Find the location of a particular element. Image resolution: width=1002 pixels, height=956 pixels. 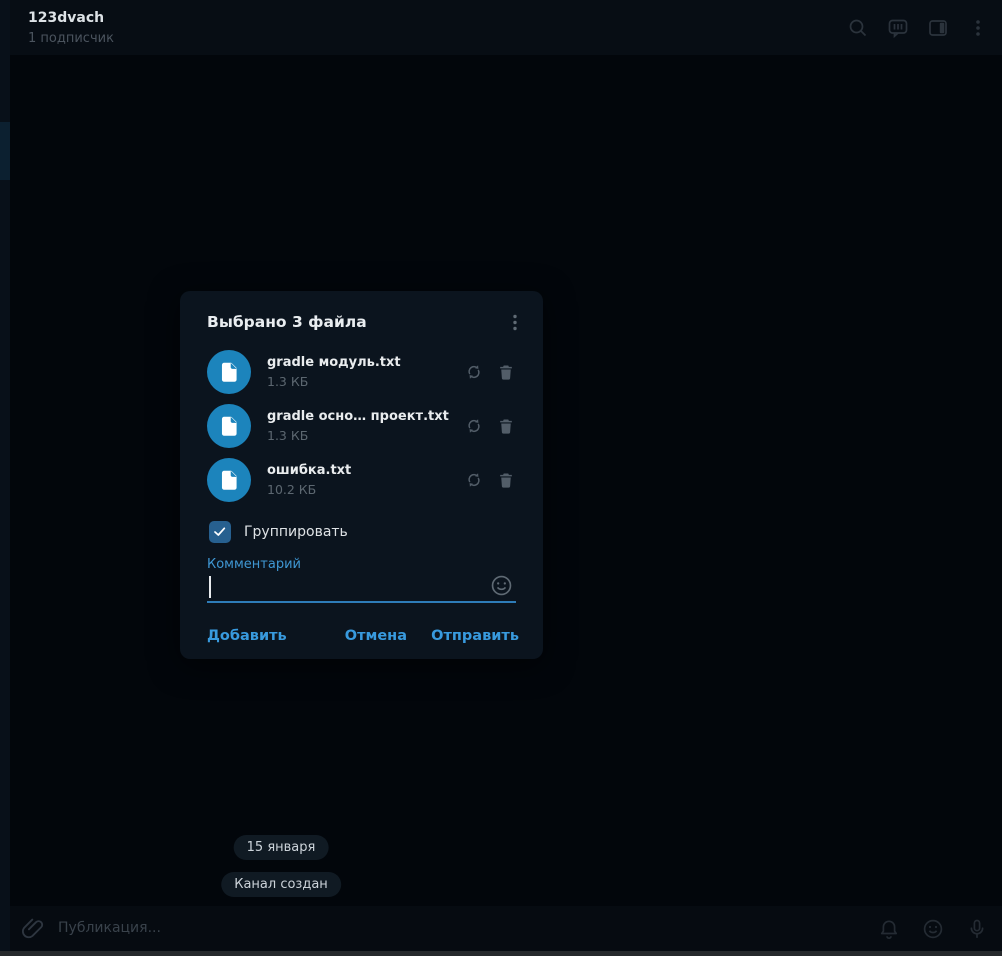

send-button: Отправить is located at coordinates (475, 636).